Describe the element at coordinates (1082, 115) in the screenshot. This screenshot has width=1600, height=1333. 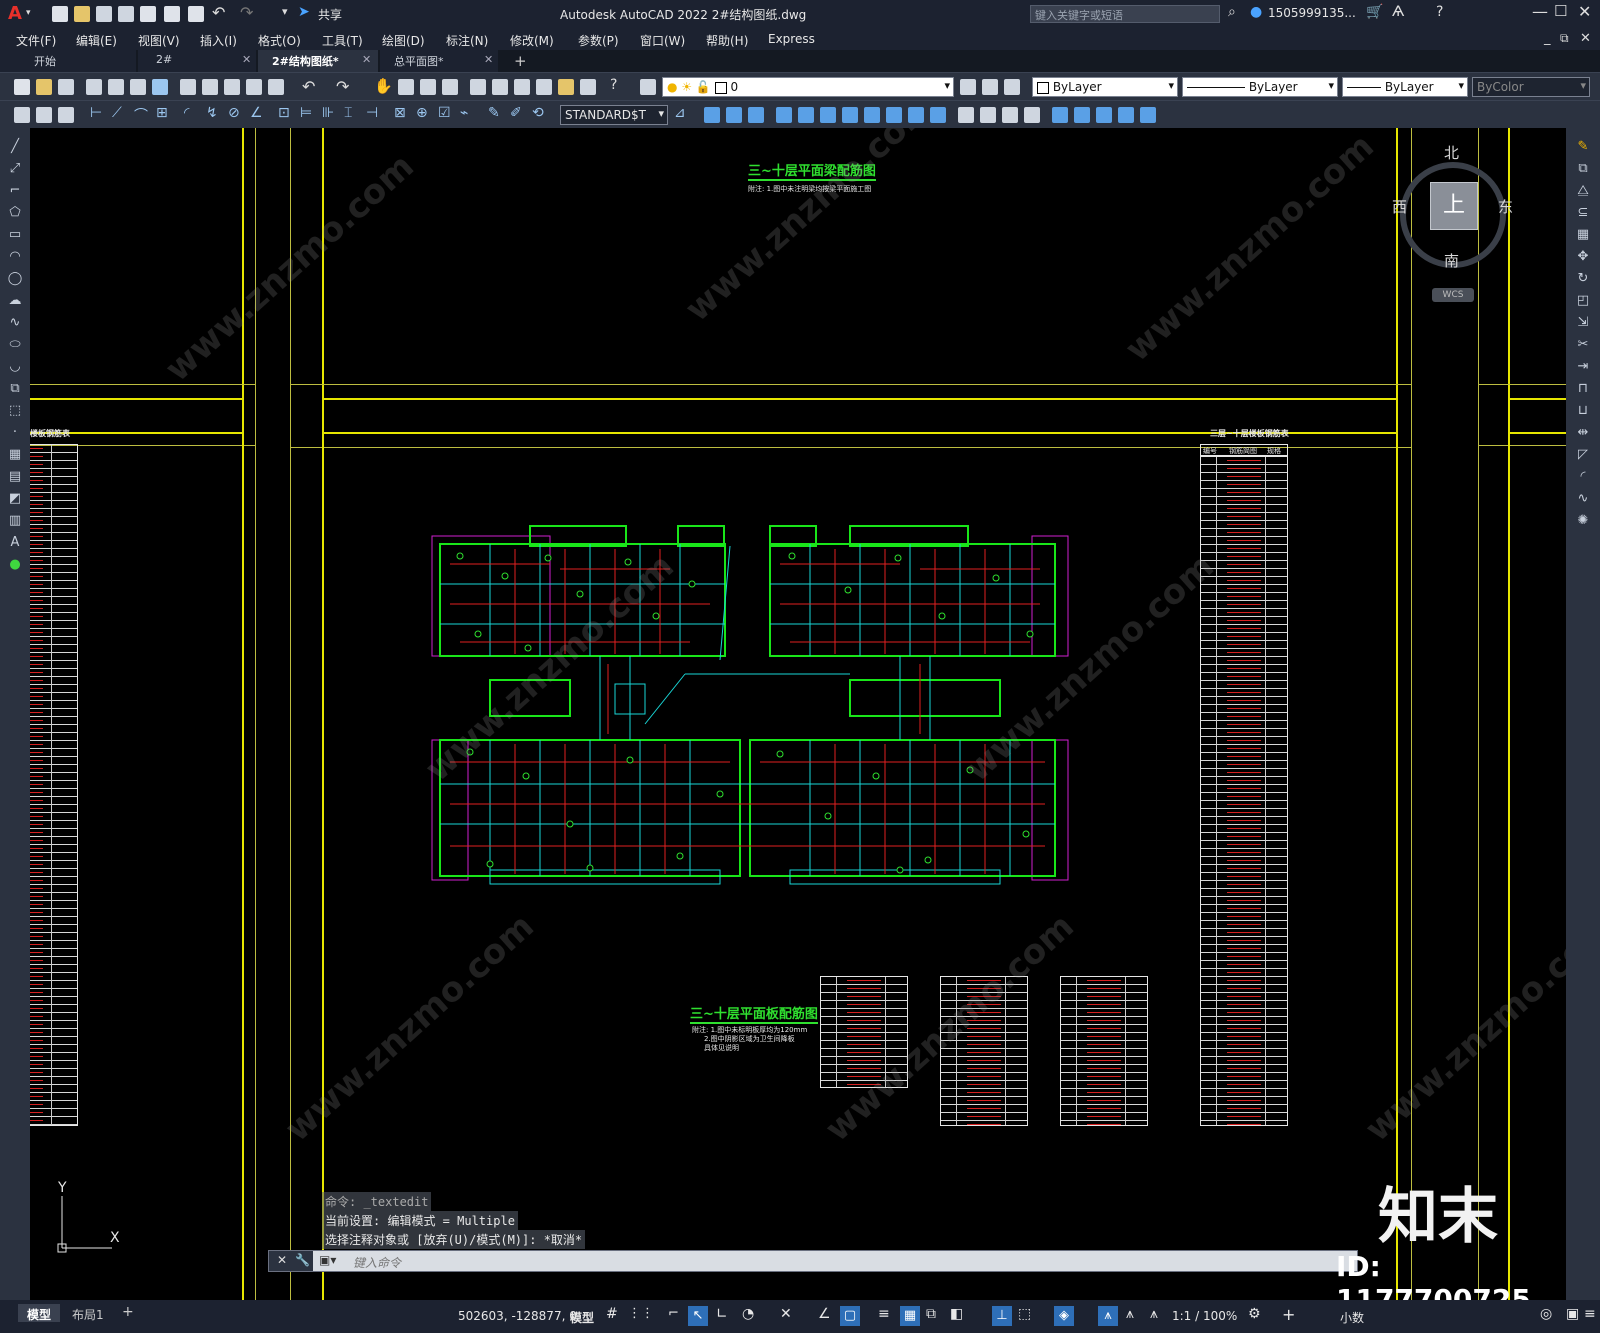
I see `ucs-world-icon` at that location.